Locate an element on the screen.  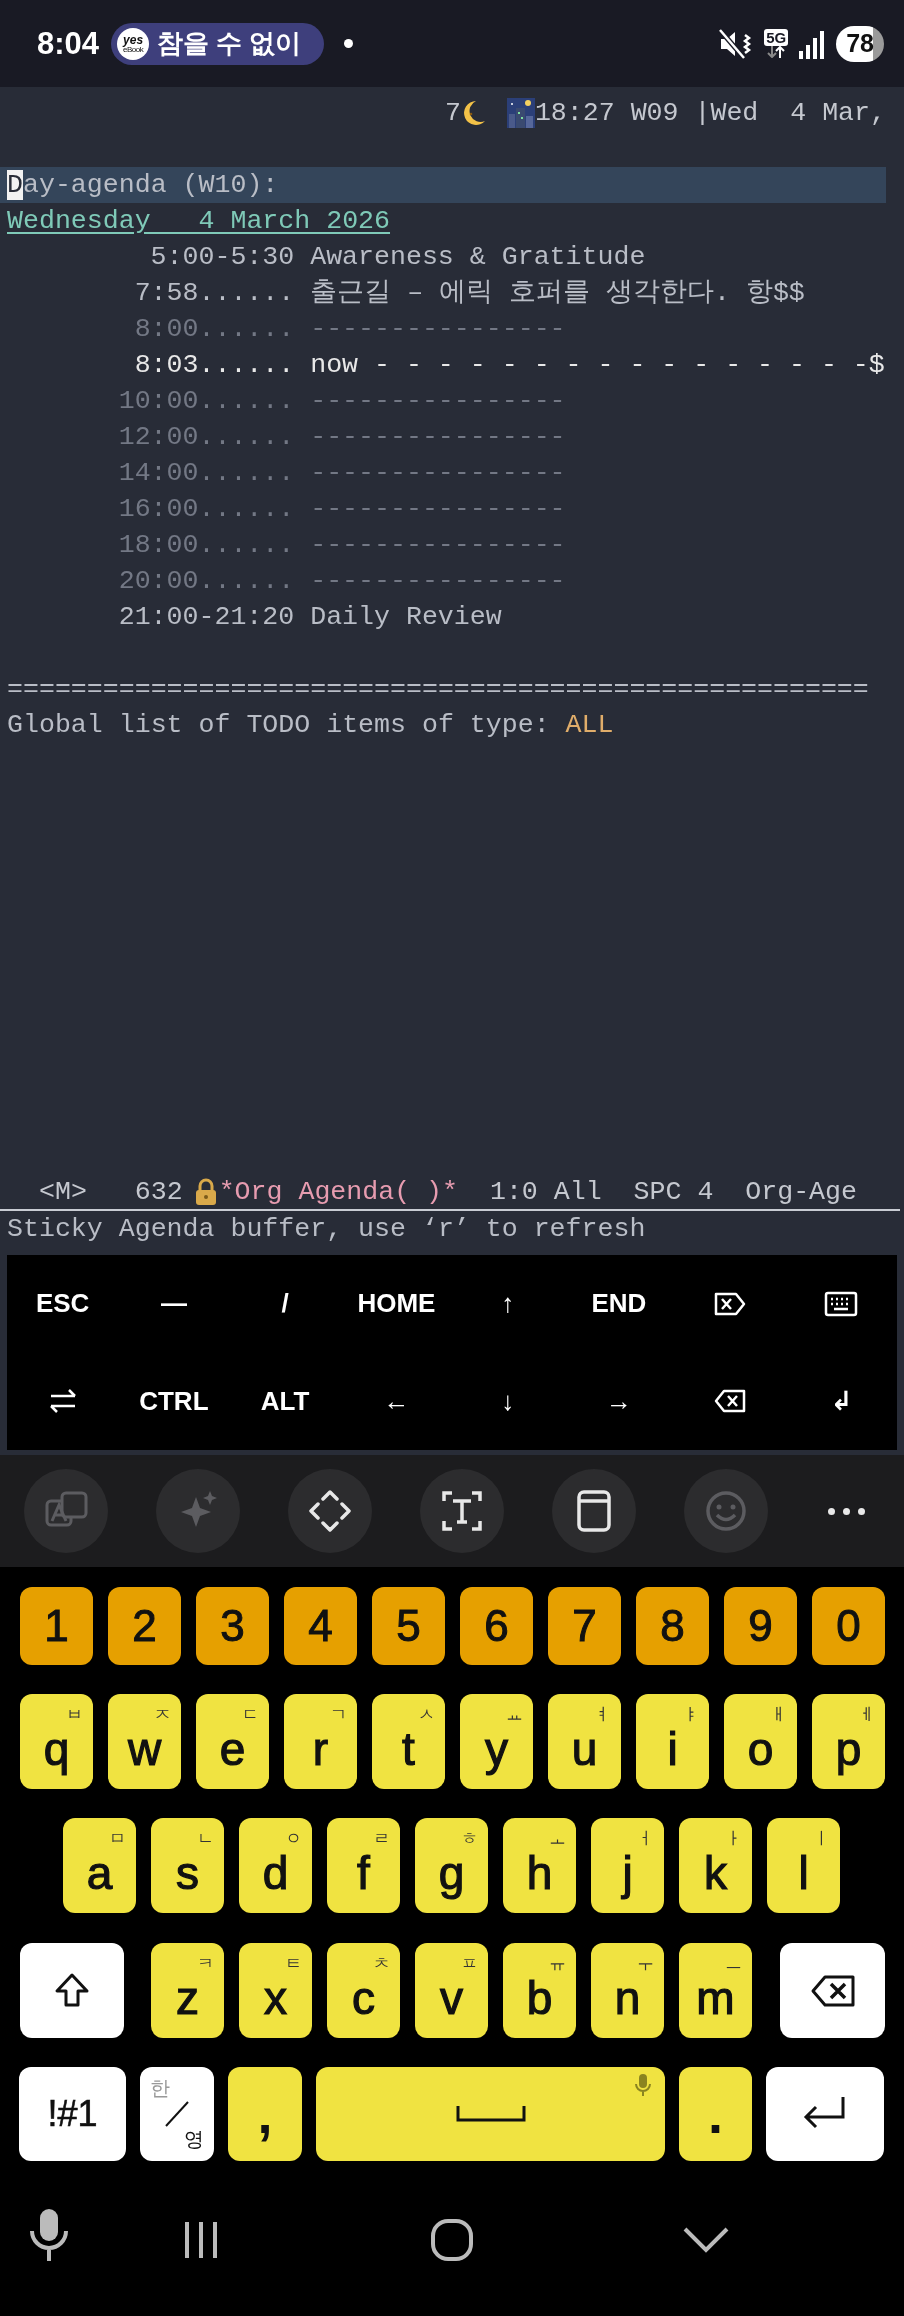
agenda-title: Day-agenda (W10): is located at coordinates (443, 185).